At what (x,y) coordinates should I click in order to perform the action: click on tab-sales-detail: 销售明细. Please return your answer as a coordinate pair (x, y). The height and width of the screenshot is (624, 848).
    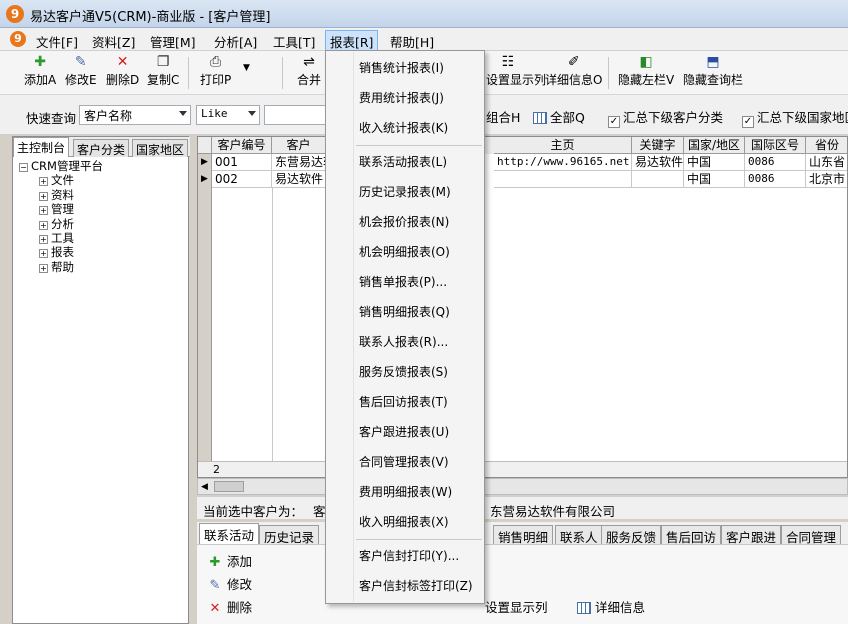
    Looking at the image, I should click on (523, 535).